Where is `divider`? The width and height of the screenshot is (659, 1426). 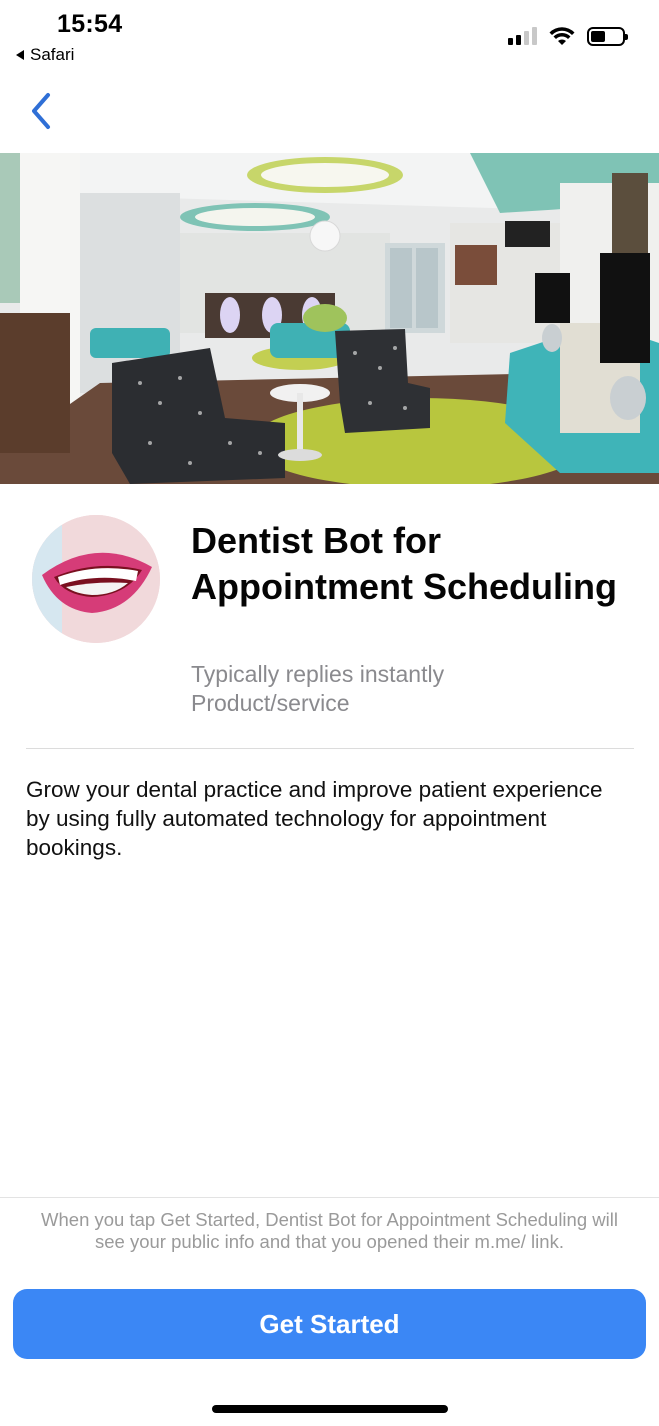 divider is located at coordinates (330, 748).